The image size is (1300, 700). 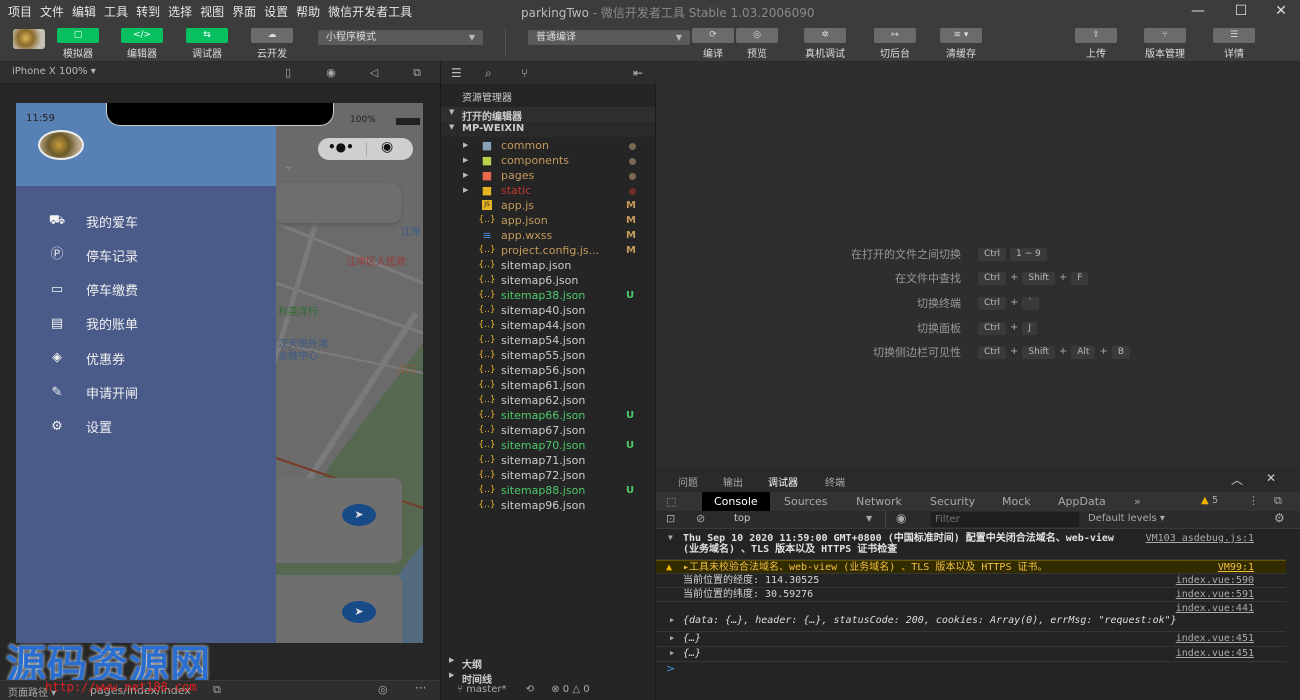 I want to click on more-icon: •●•, so click(x=341, y=147).